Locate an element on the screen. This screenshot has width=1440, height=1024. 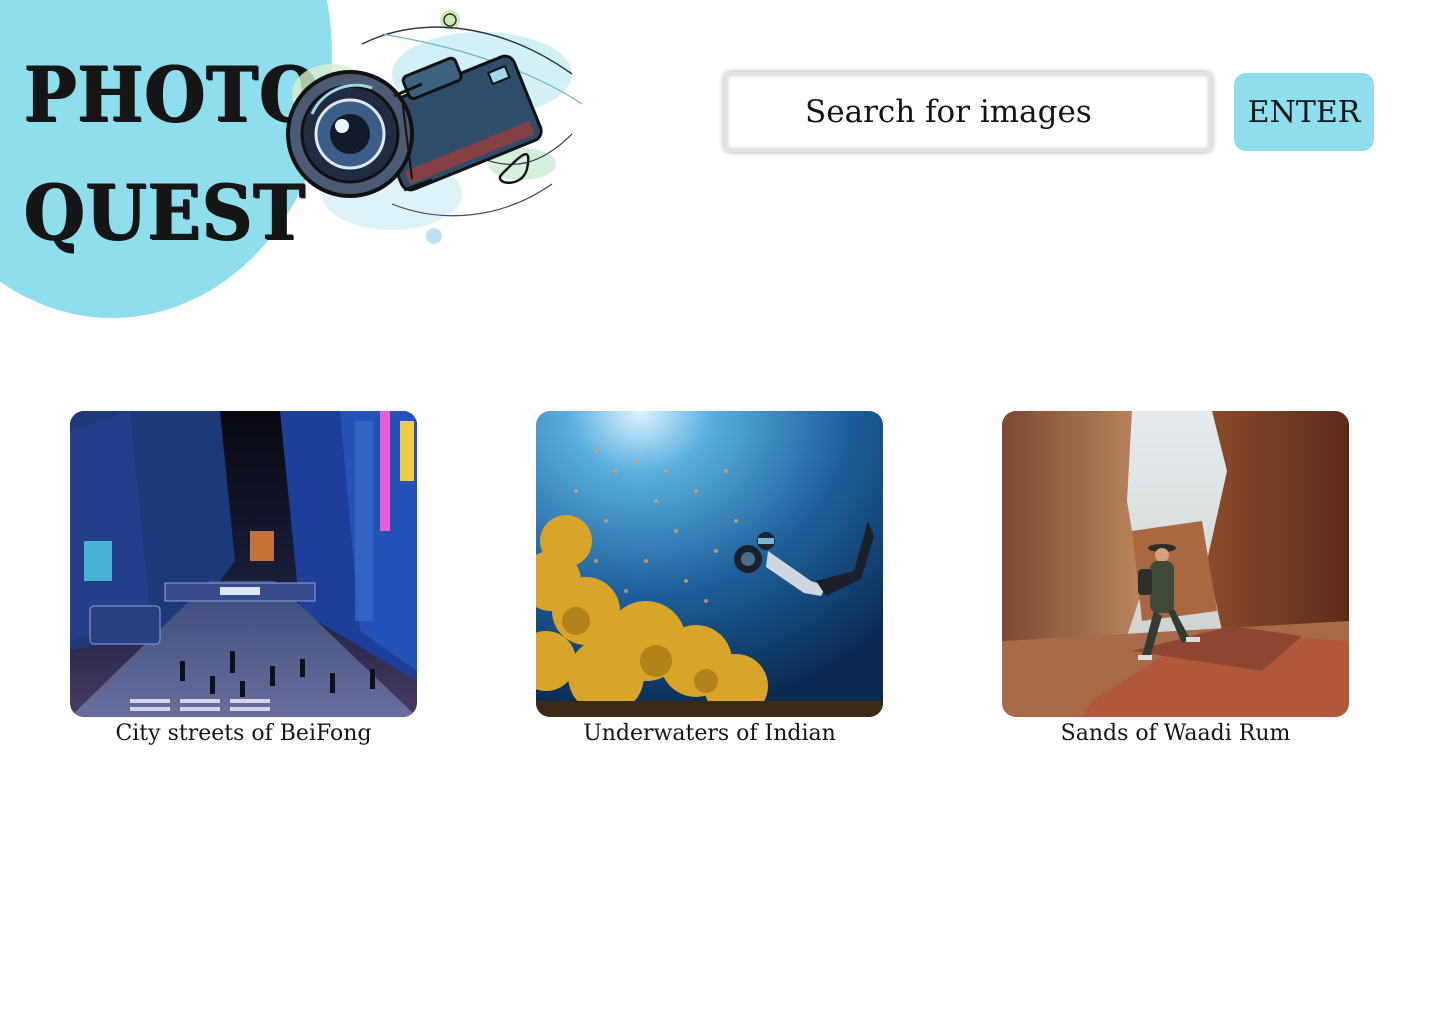
camera-icon is located at coordinates (434, 127).